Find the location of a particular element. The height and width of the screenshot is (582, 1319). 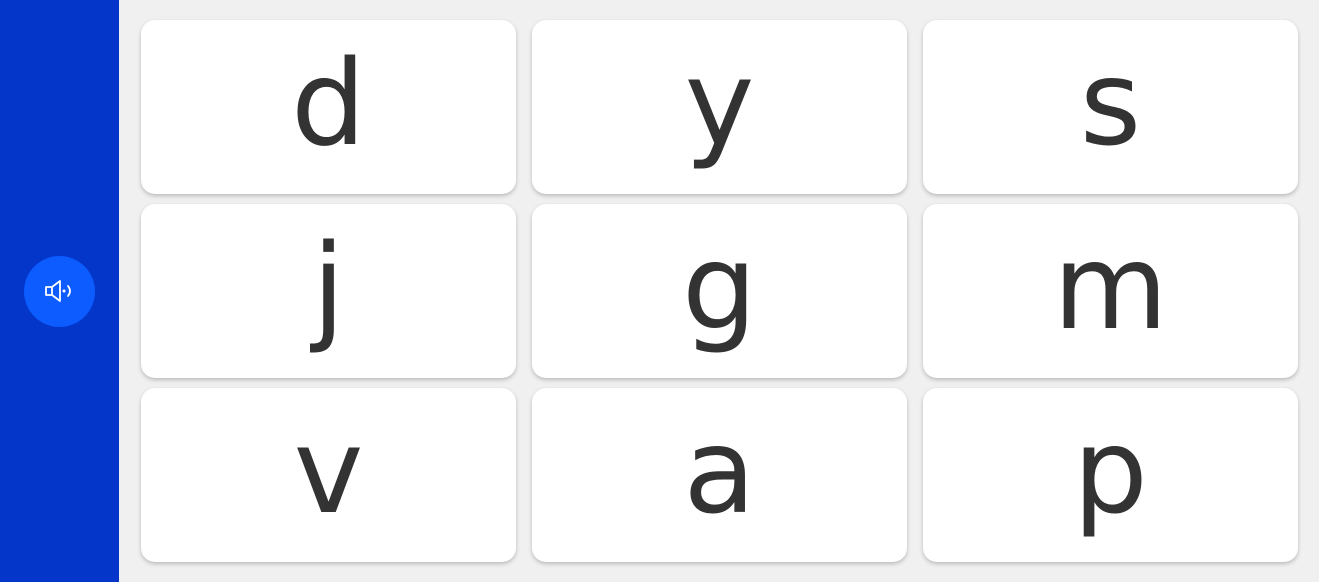

play-sound-button is located at coordinates (59, 291).